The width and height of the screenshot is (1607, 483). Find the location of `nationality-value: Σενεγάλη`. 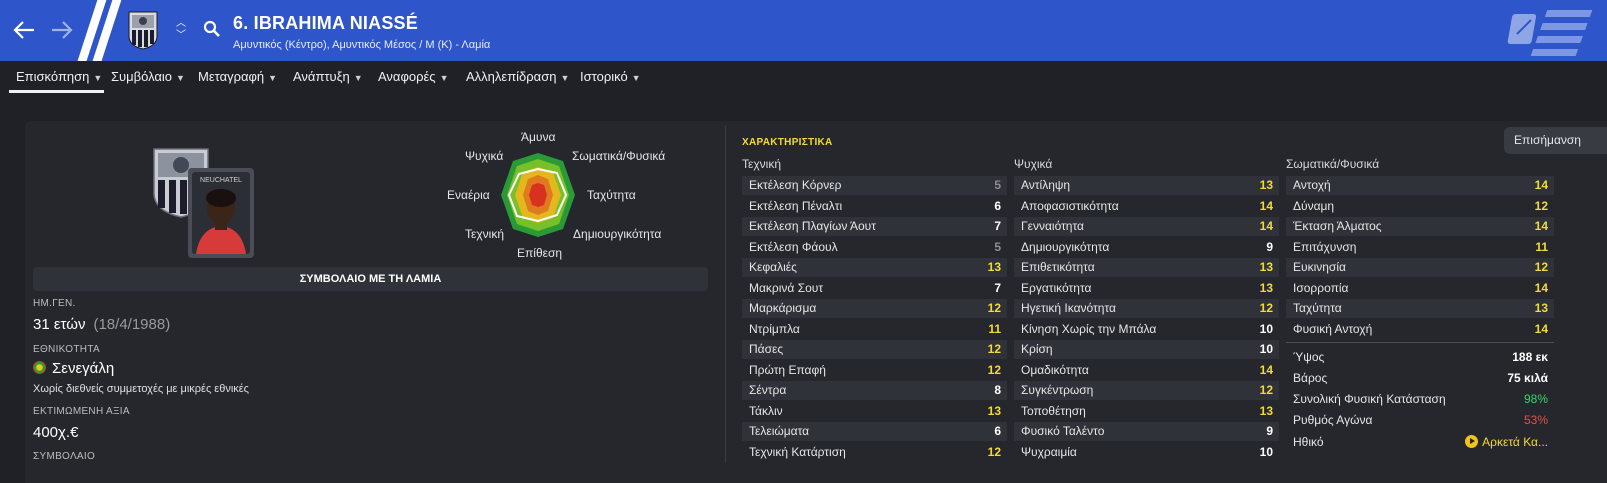

nationality-value: Σενεγάλη is located at coordinates (73, 368).